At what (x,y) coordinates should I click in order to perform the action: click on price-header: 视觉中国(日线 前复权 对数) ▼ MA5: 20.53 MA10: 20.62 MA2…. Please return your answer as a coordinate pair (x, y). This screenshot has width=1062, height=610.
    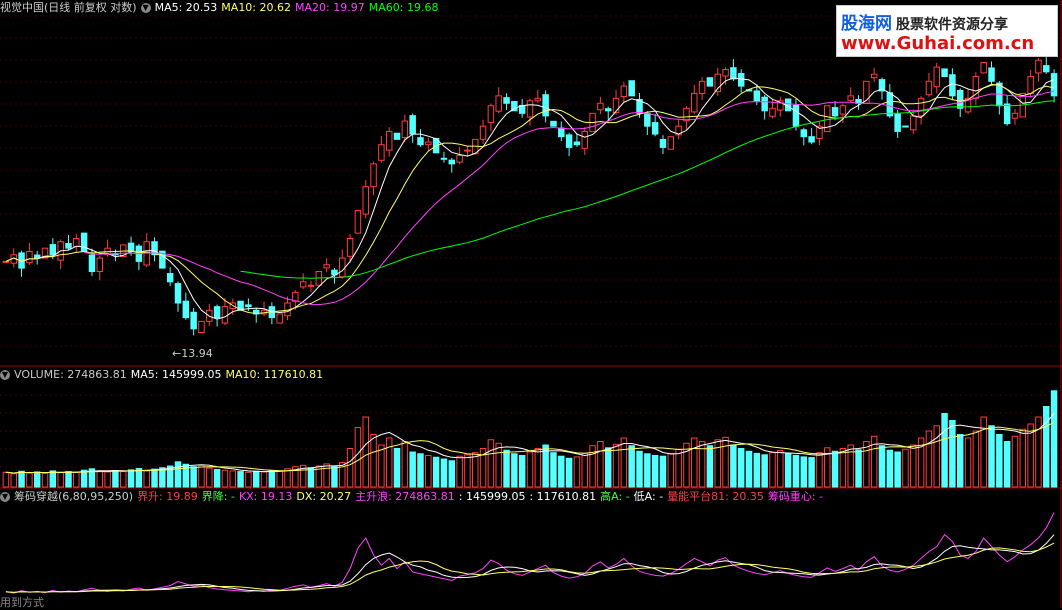
    Looking at the image, I should click on (221, 8).